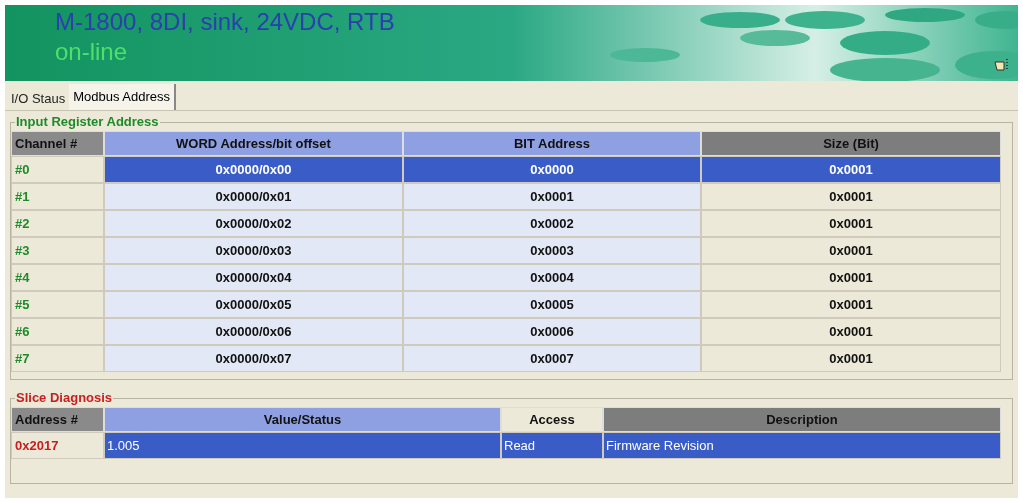 This screenshot has height=503, width=1023. I want to click on table-row: #5 0x0000/0x05 0x0005 0x0001, so click(511, 304).